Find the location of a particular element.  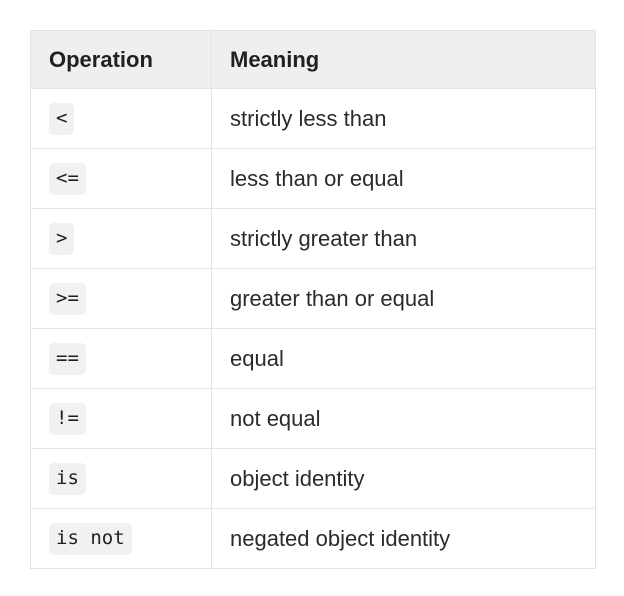

cell-meaning: object identity is located at coordinates (403, 479).